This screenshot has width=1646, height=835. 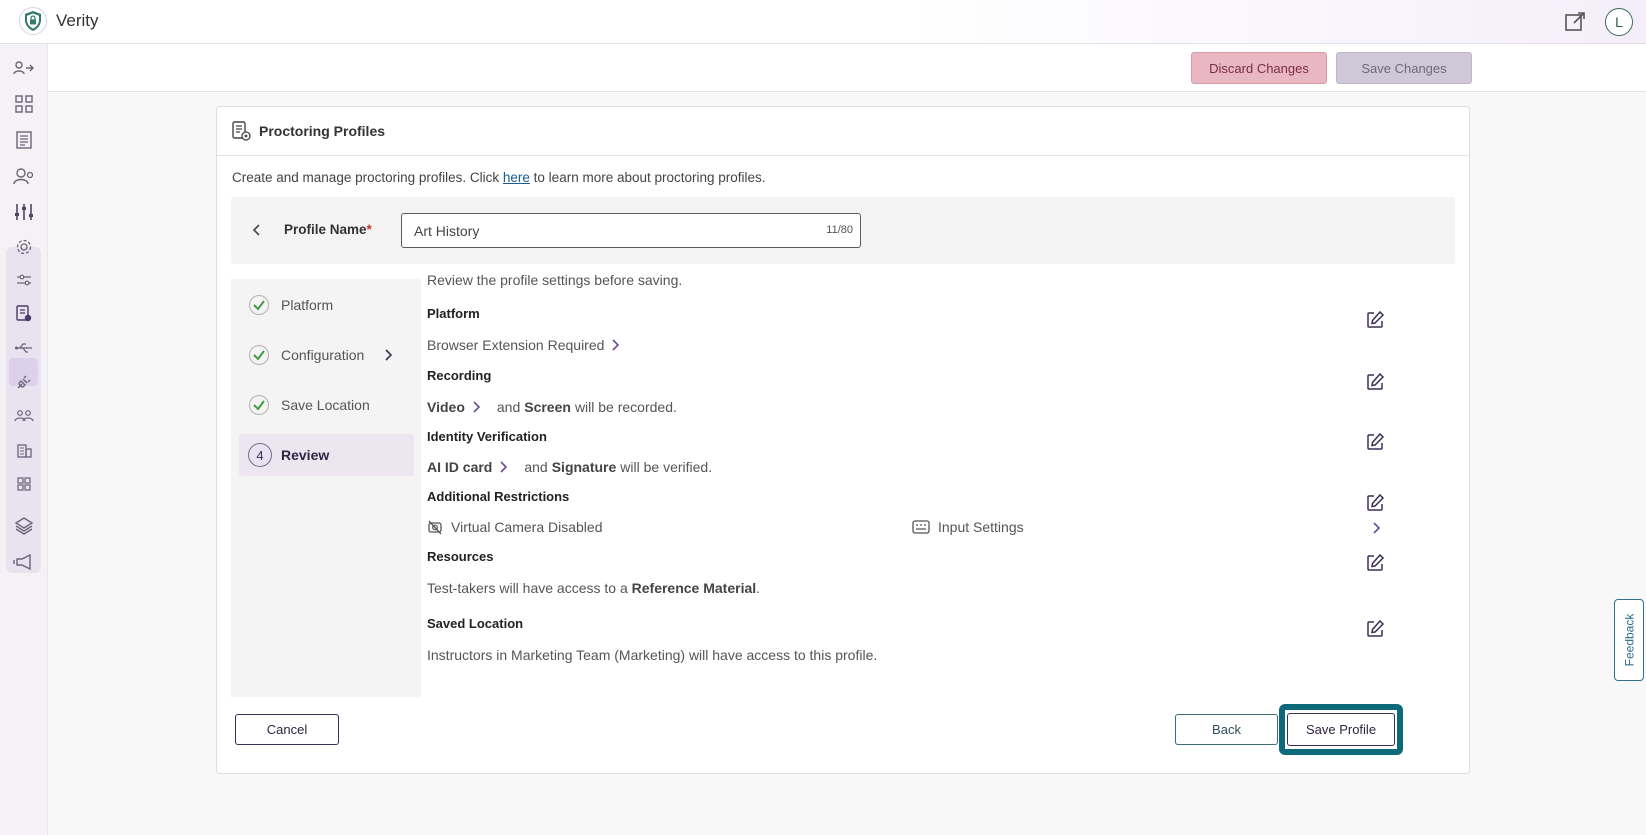 I want to click on shield-lock-icon, so click(x=33, y=21).